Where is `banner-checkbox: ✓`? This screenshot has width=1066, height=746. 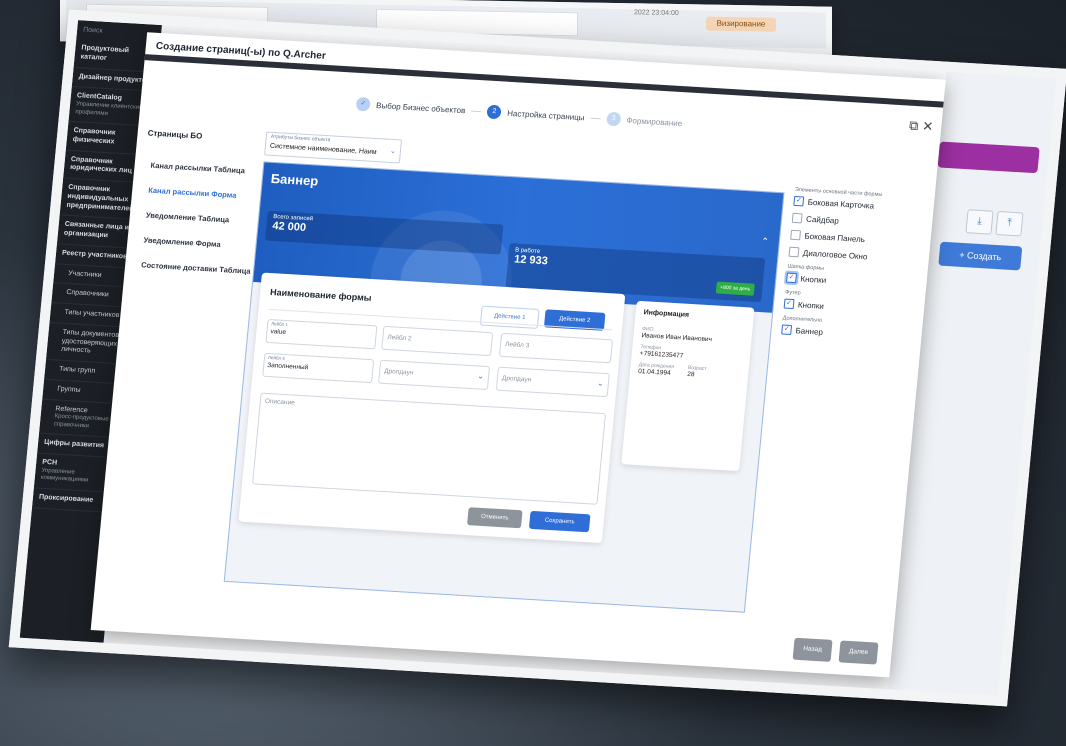
banner-checkbox: ✓ is located at coordinates (787, 329).